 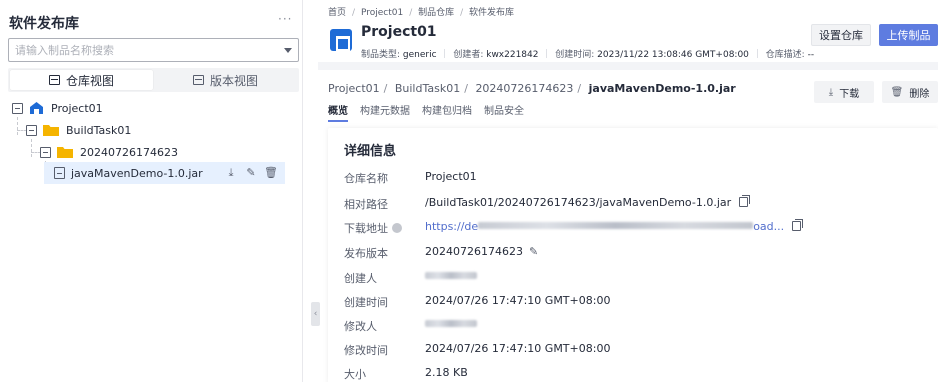 What do you see at coordinates (382, 13) in the screenshot?
I see `breadcrumb-item-project: Project01` at bounding box center [382, 13].